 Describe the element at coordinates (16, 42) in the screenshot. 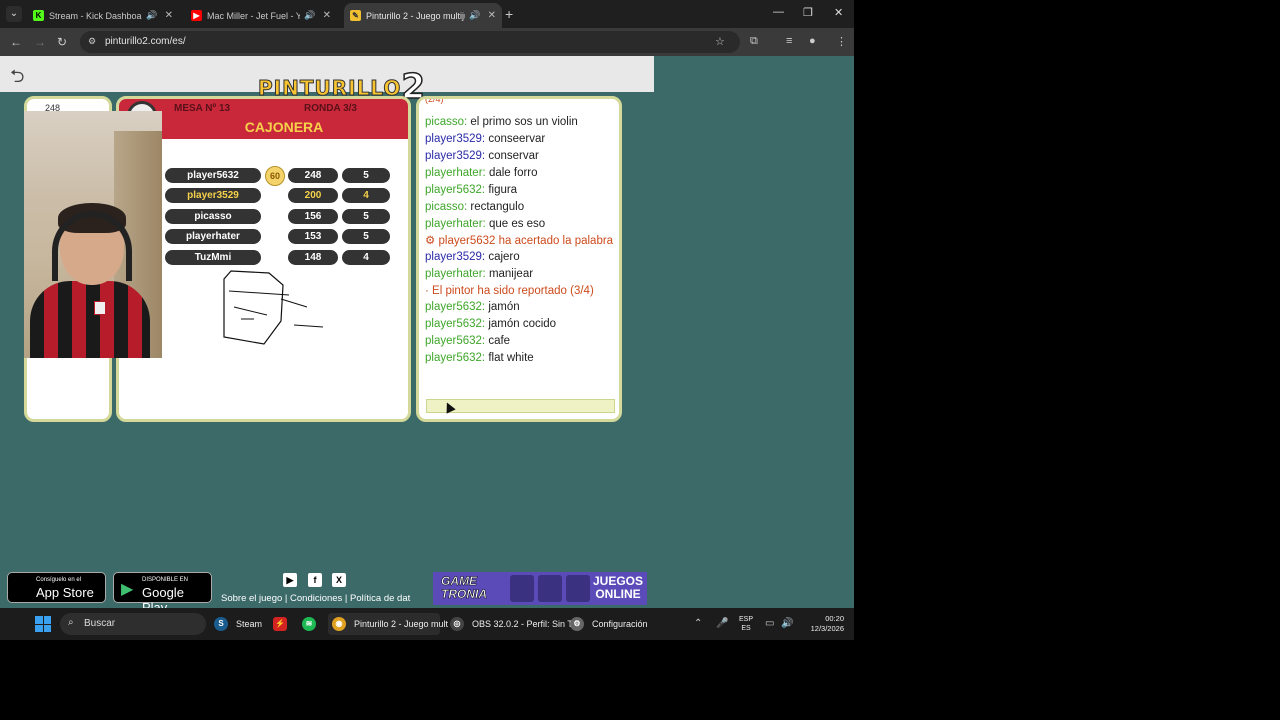

I see `back-icon: ←` at that location.